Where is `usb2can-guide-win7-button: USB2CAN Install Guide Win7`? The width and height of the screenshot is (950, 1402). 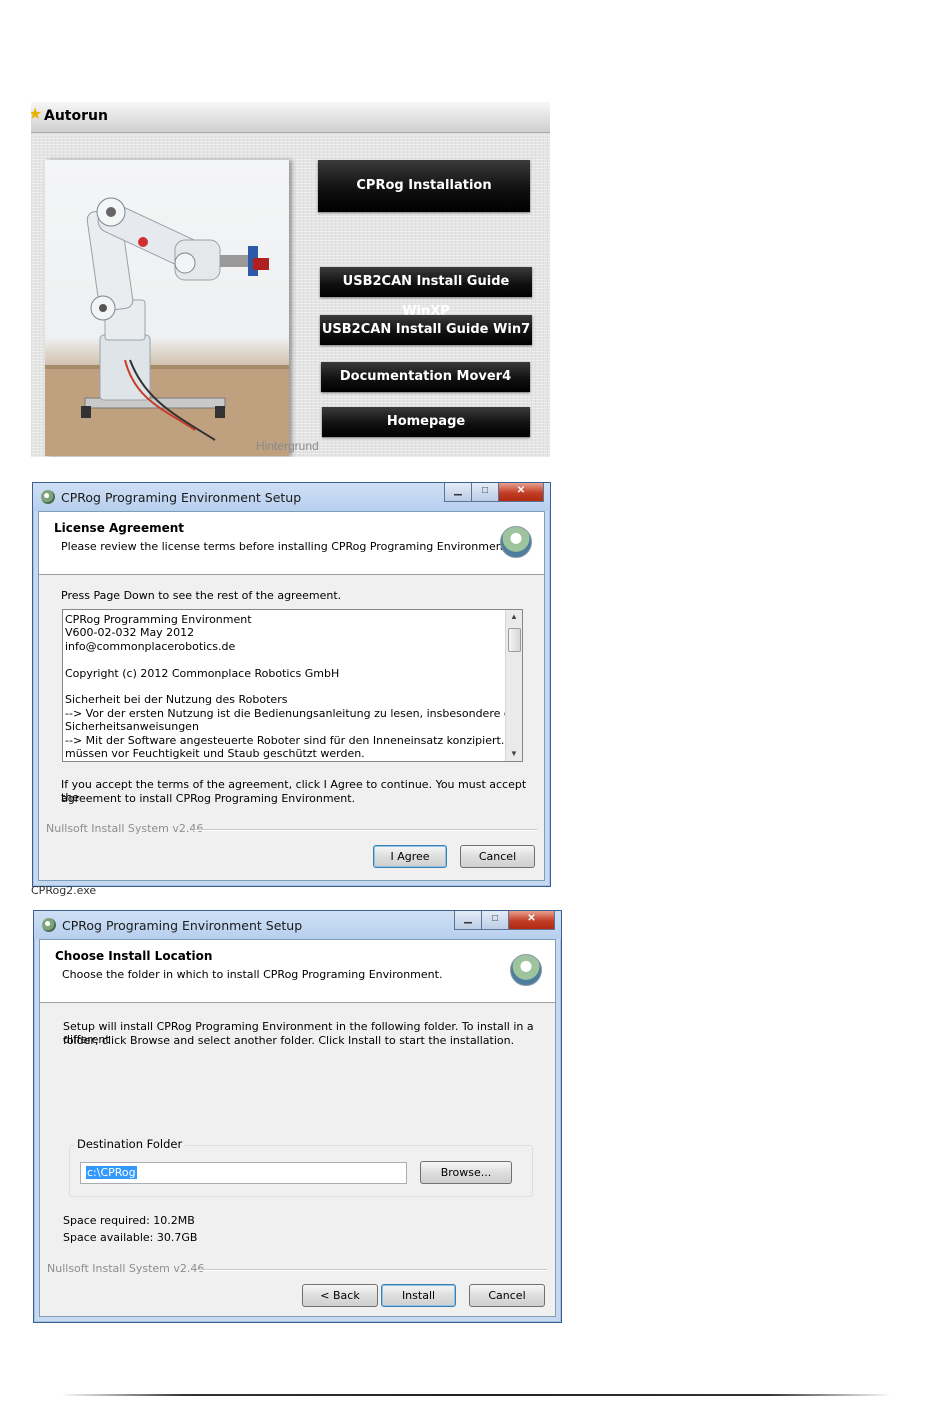
usb2can-guide-win7-button: USB2CAN Install Guide Win7 is located at coordinates (426, 330).